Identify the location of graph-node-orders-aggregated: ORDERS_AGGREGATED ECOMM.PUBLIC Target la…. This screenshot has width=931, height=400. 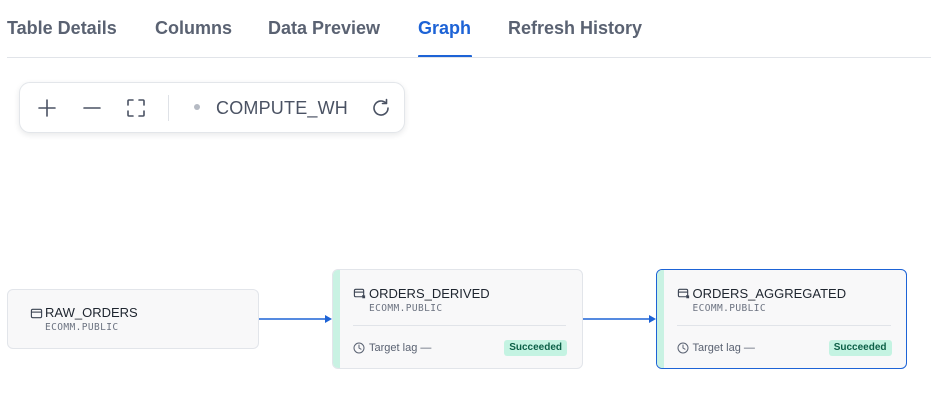
(781, 319).